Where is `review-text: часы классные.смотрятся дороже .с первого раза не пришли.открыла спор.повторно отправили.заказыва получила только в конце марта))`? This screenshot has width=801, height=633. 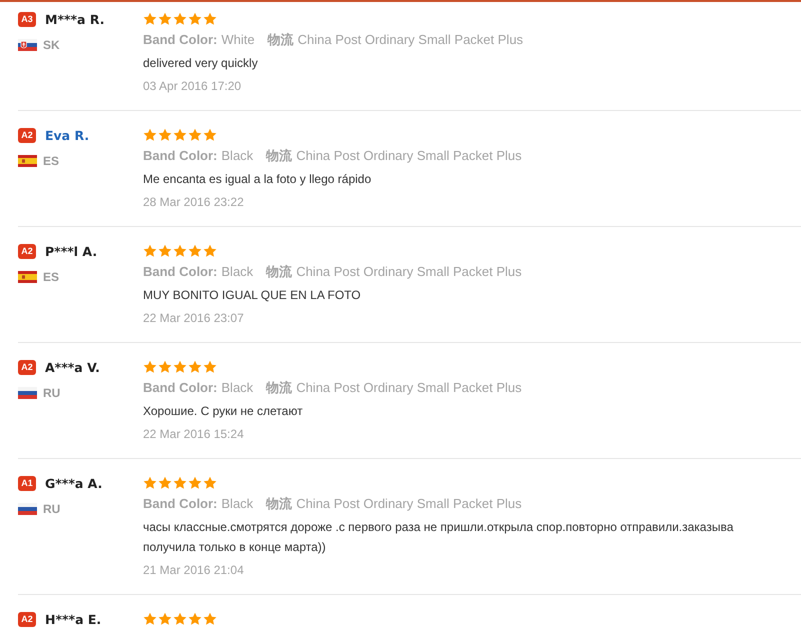
review-text: часы классные.смотрятся дороже .с первого раза не пришли.открыла спор.повторно отправили.заказыва получила только в конце марта)) is located at coordinates (438, 537).